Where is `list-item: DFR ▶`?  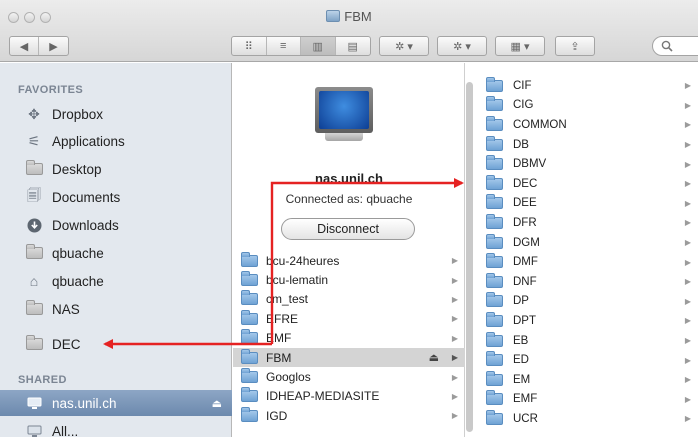
list-item: DFR ▶ is located at coordinates (586, 223).